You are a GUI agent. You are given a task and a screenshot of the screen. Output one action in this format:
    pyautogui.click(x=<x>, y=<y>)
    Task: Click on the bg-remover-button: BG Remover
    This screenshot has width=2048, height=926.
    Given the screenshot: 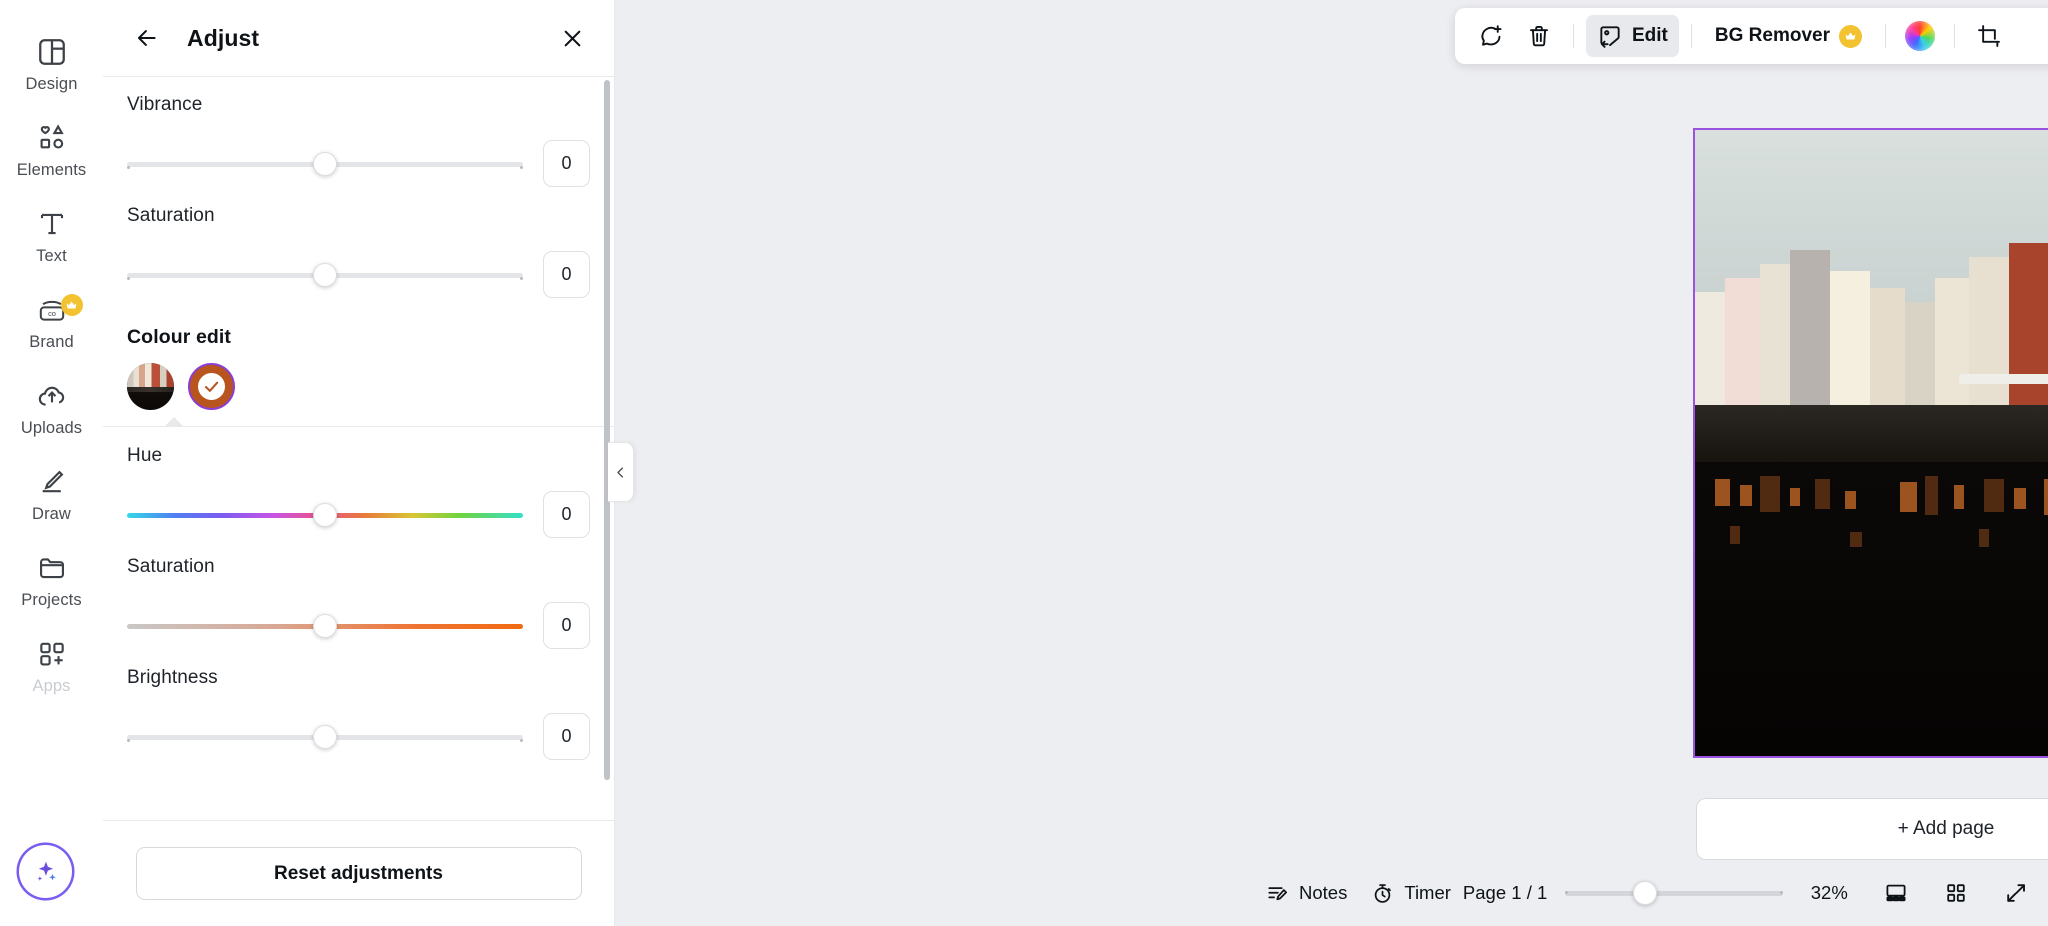 What is the action you would take?
    pyautogui.click(x=1788, y=36)
    